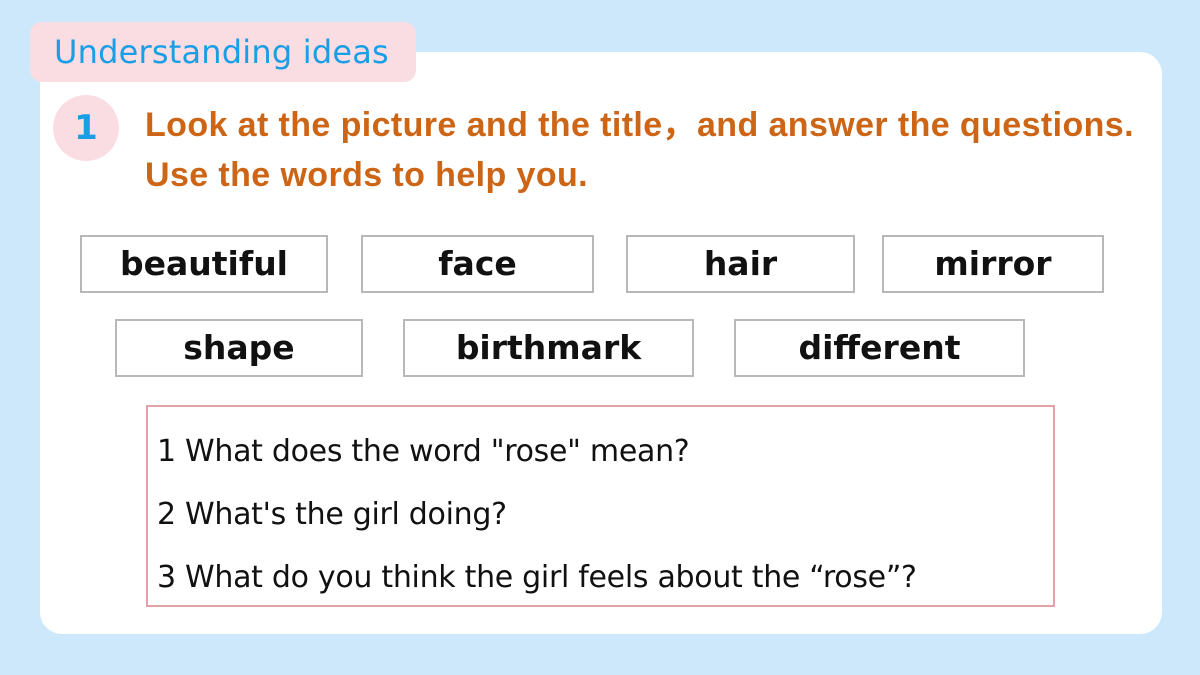  Describe the element at coordinates (993, 264) in the screenshot. I see `word-box-mirror: mirror` at that location.